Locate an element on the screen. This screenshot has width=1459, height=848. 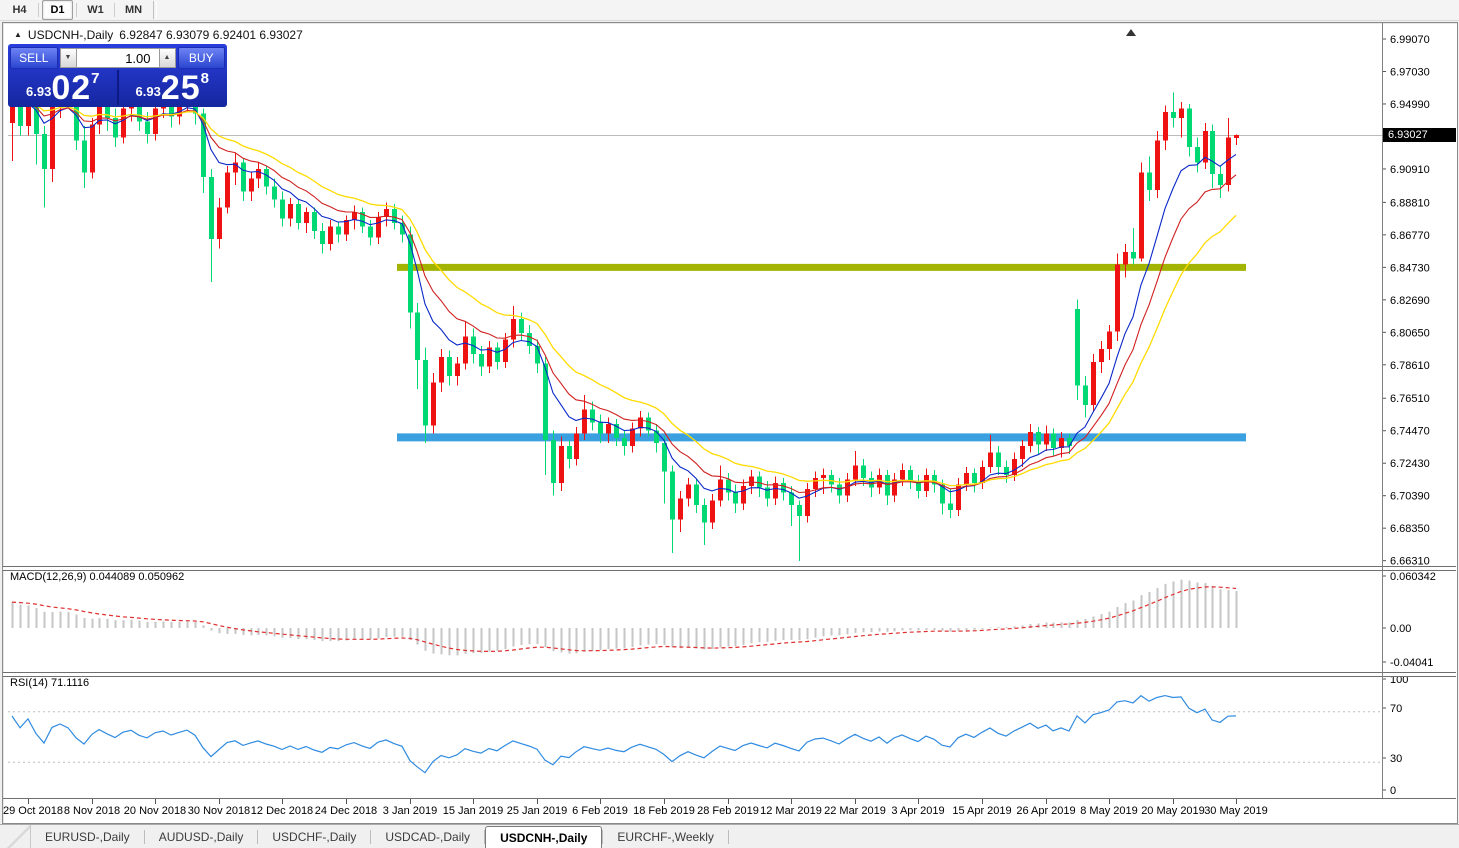
chart-shift-marker-icon is located at coordinates (1131, 32).